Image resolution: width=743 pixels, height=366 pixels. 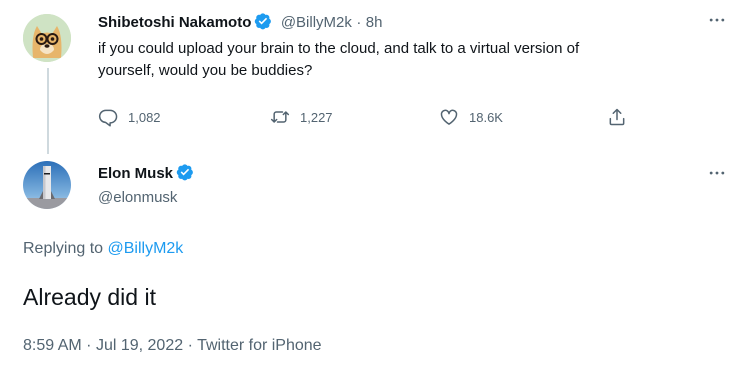 I want to click on reply-icon, so click(x=108, y=118).